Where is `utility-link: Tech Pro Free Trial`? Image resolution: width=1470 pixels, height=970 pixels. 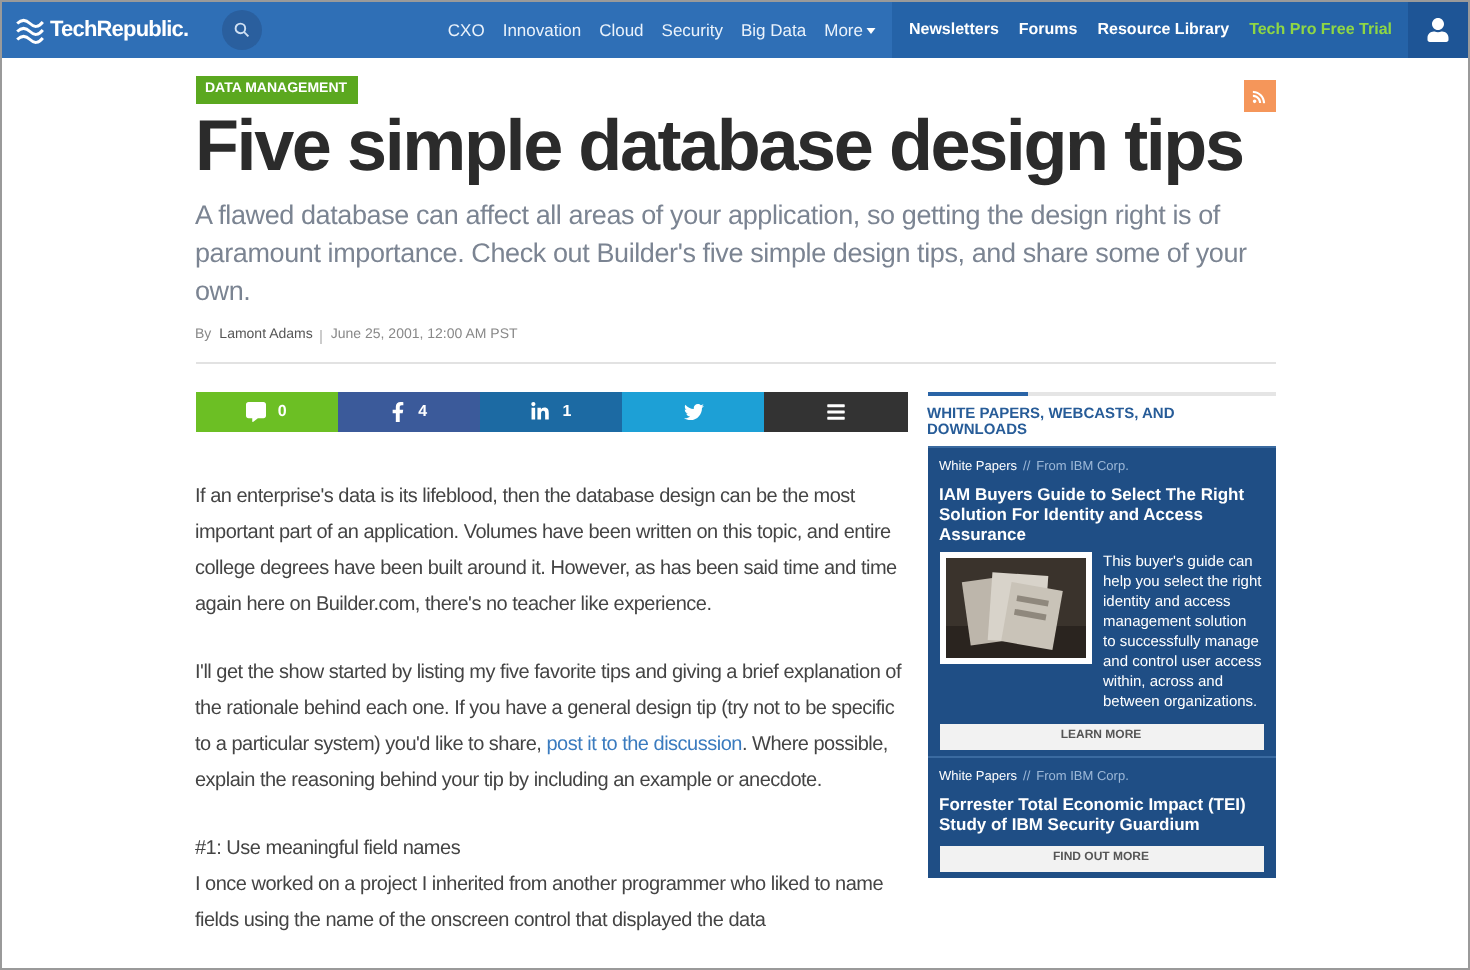 utility-link: Tech Pro Free Trial is located at coordinates (1320, 30).